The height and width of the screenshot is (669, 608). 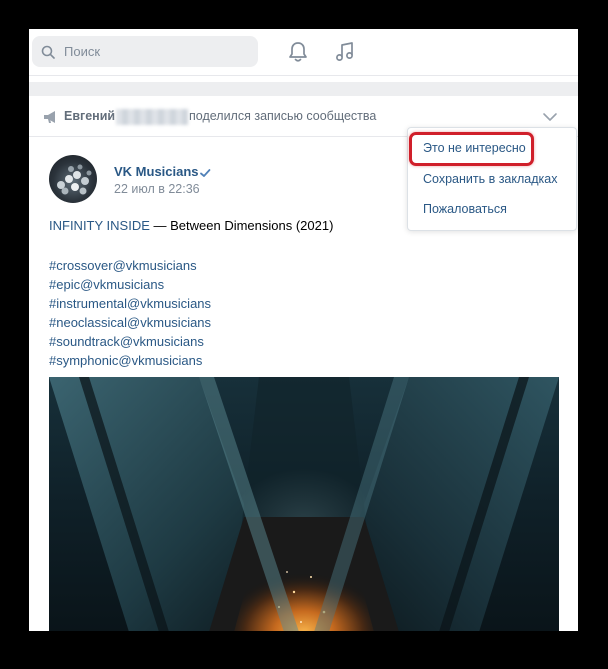 I want to click on redacted-surname, so click(x=152, y=117).